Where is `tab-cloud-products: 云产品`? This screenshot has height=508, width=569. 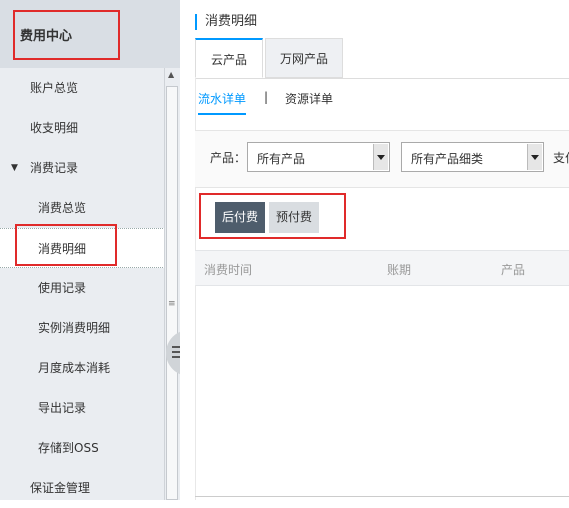
tab-cloud-products: 云产品 is located at coordinates (229, 58).